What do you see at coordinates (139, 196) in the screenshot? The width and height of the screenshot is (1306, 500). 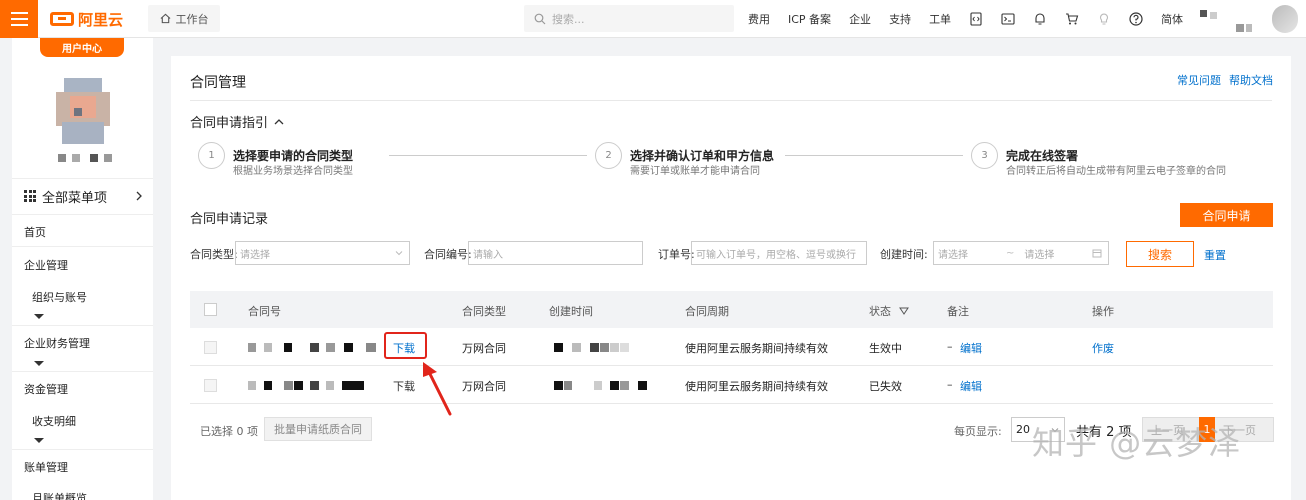 I see `chevron-right-icon` at bounding box center [139, 196].